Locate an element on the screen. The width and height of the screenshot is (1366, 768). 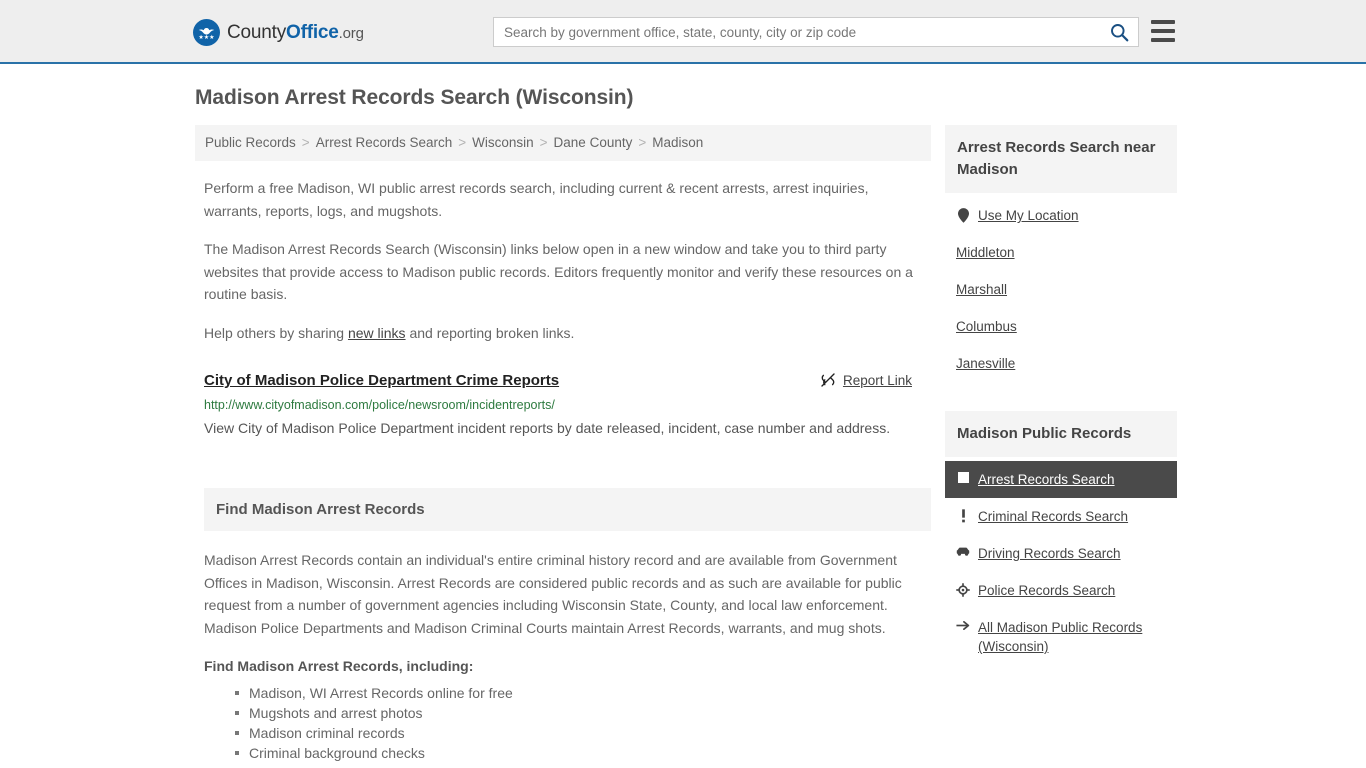
sidebar-item-label: Criminal Records Search is located at coordinates (1053, 516).